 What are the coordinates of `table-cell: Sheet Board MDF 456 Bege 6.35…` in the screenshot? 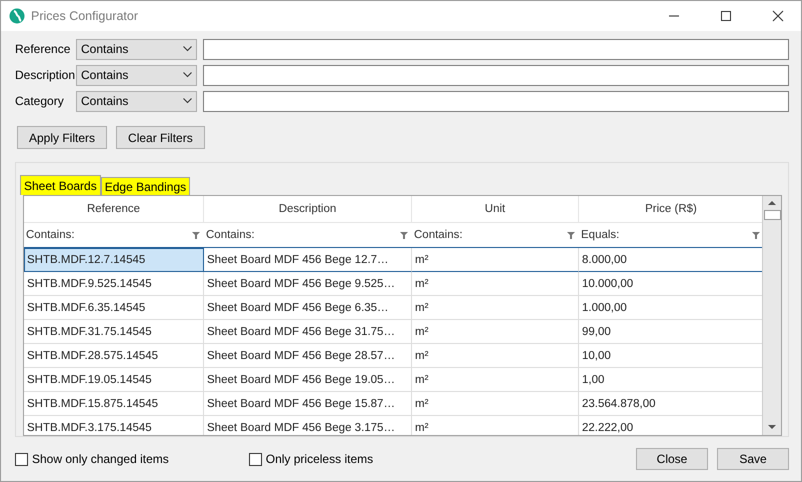 It's located at (308, 308).